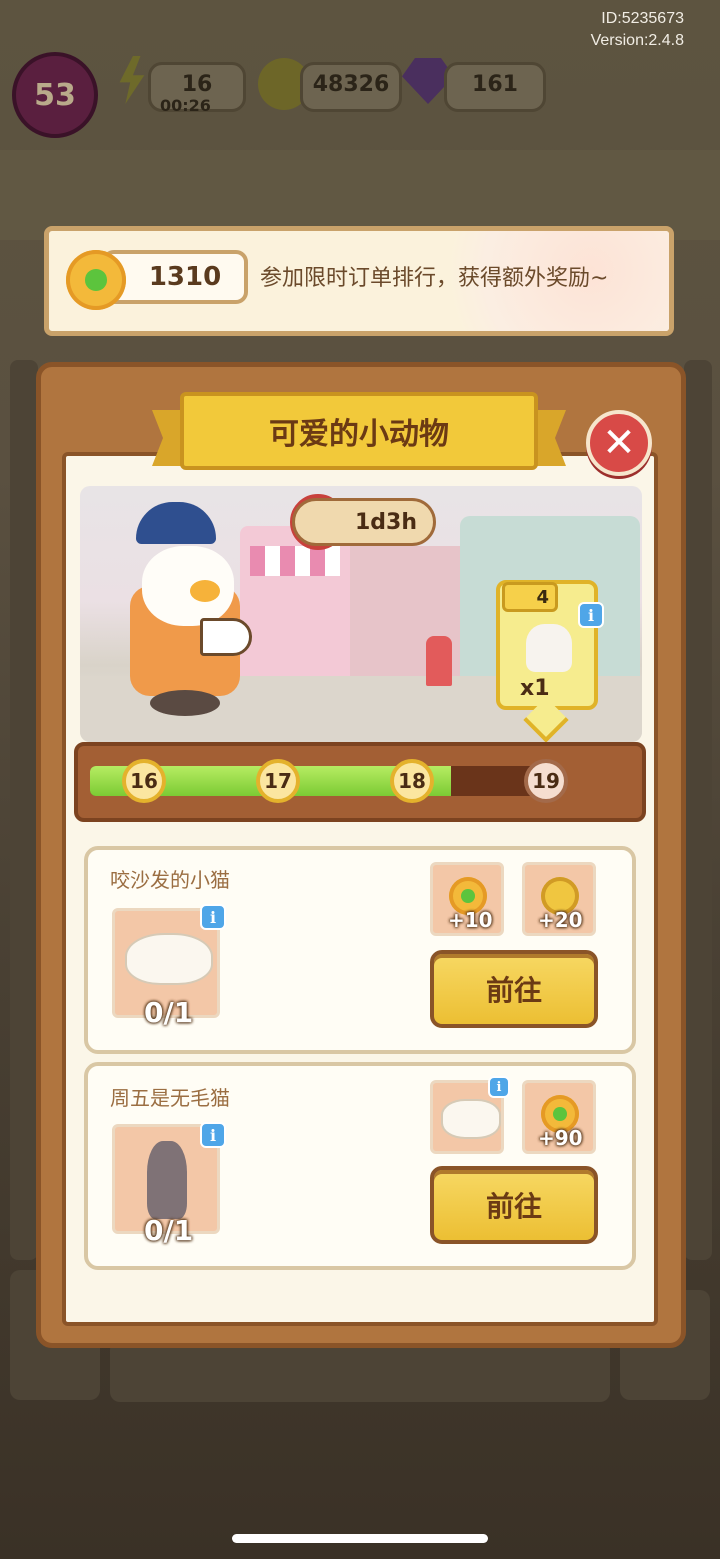 The height and width of the screenshot is (1559, 720). Describe the element at coordinates (642, 18) in the screenshot. I see `user-id: ID:5235673` at that location.